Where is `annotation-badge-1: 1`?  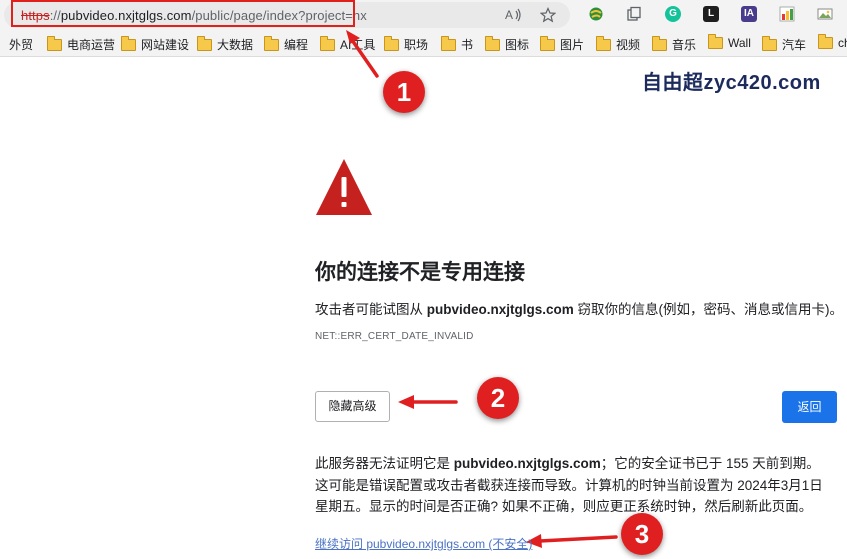
annotation-badge-1: 1 is located at coordinates (404, 92).